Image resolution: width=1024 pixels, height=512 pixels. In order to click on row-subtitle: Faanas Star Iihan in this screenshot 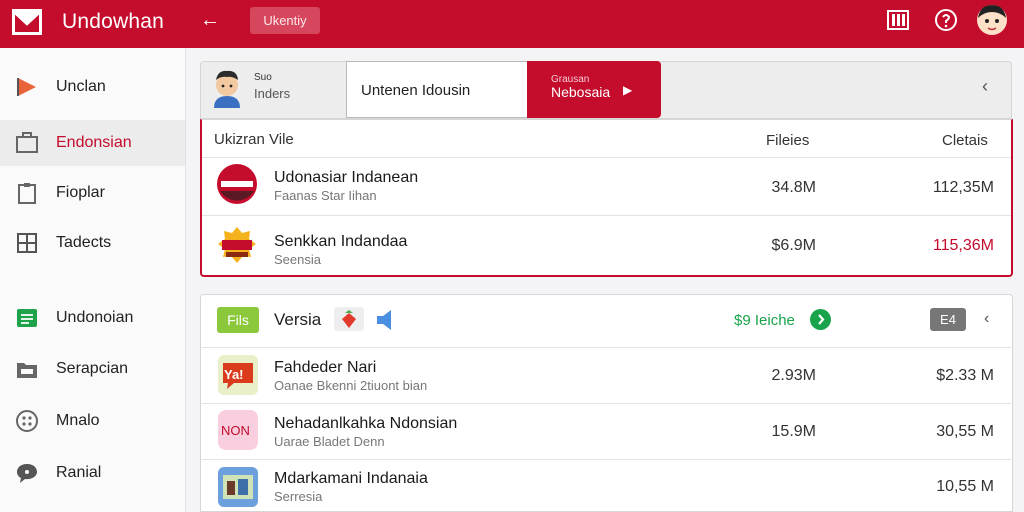, I will do `click(325, 195)`.